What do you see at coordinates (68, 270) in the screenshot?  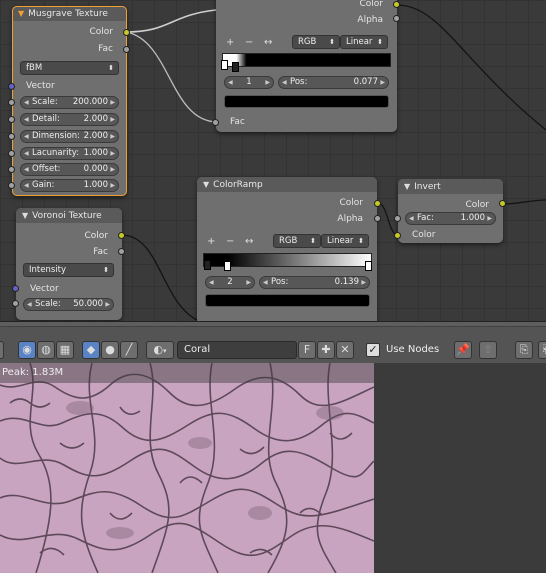 I see `voronoi-coloring-dropdown: Intensity ⬍` at bounding box center [68, 270].